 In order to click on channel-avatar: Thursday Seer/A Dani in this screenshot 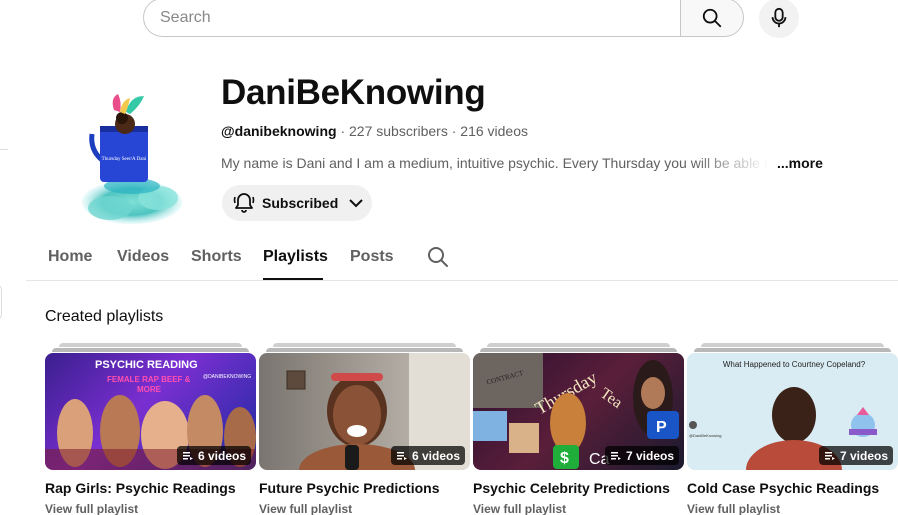, I will do `click(131, 160)`.